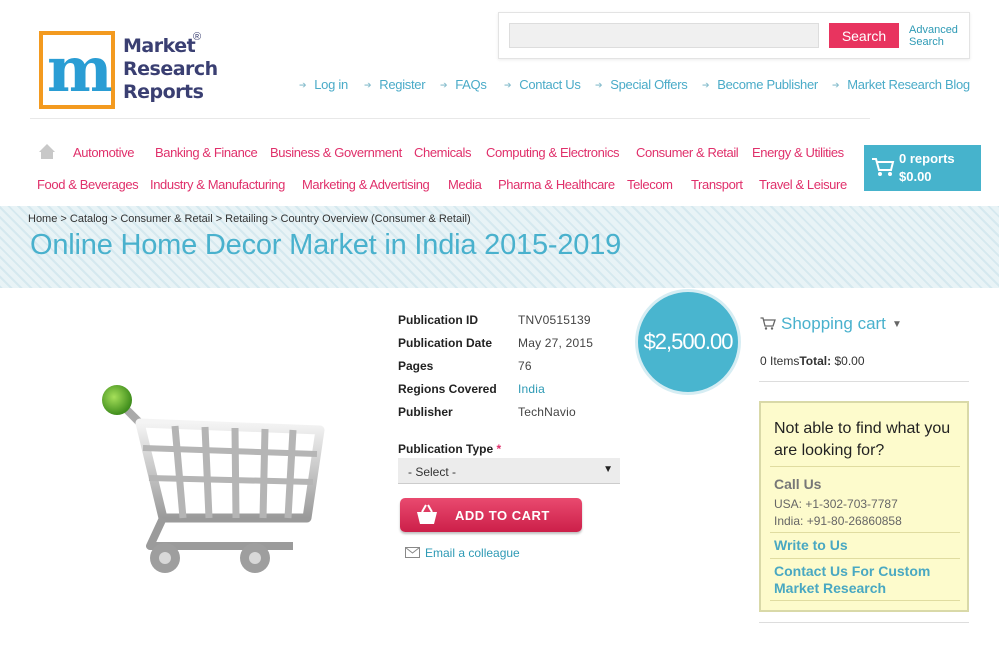  I want to click on site-logo: m Market Research Reports ®, so click(129, 71).